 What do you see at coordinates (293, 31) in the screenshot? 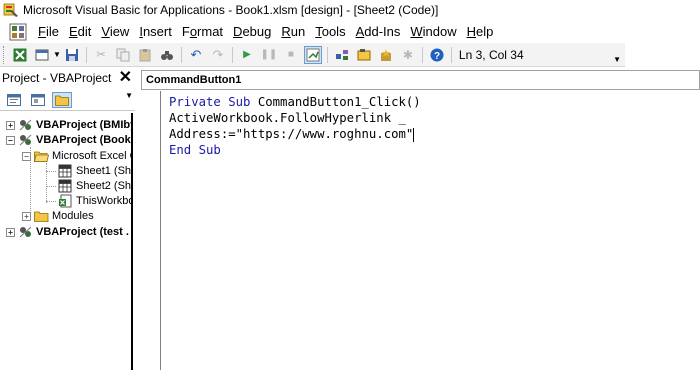
I see `menu-run: Run` at bounding box center [293, 31].